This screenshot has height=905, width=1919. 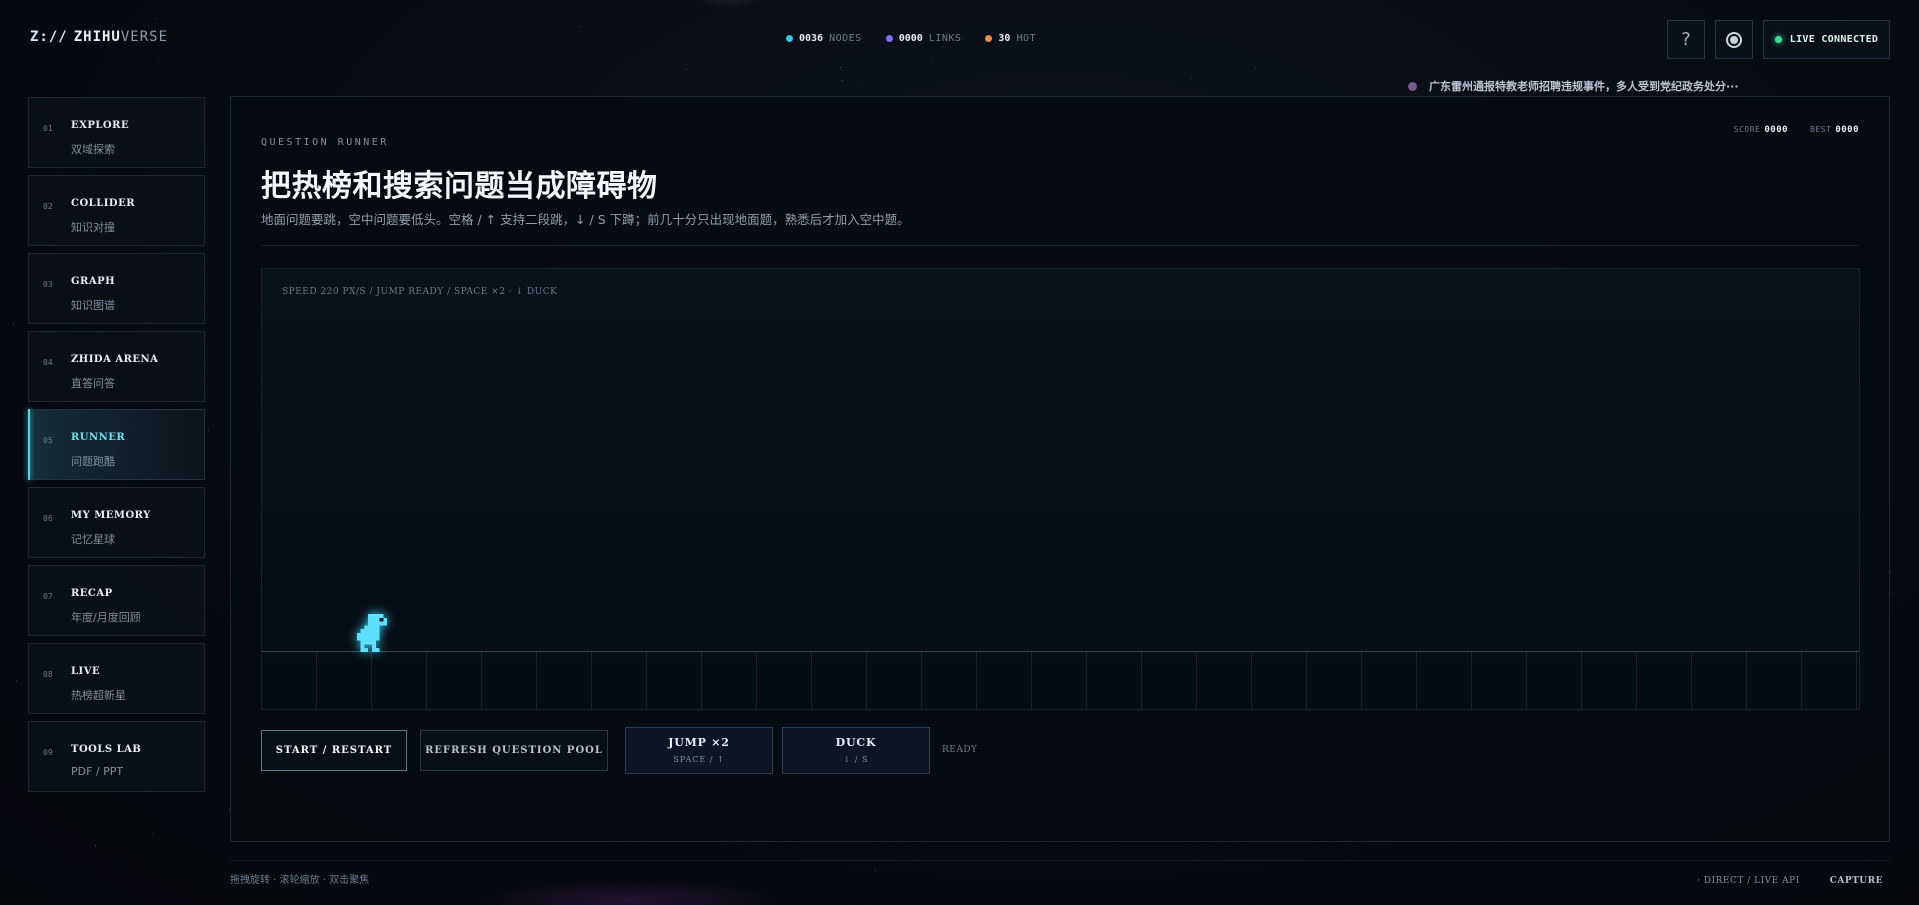 What do you see at coordinates (48, 518) in the screenshot?
I see `sidebar-item-index: 06` at bounding box center [48, 518].